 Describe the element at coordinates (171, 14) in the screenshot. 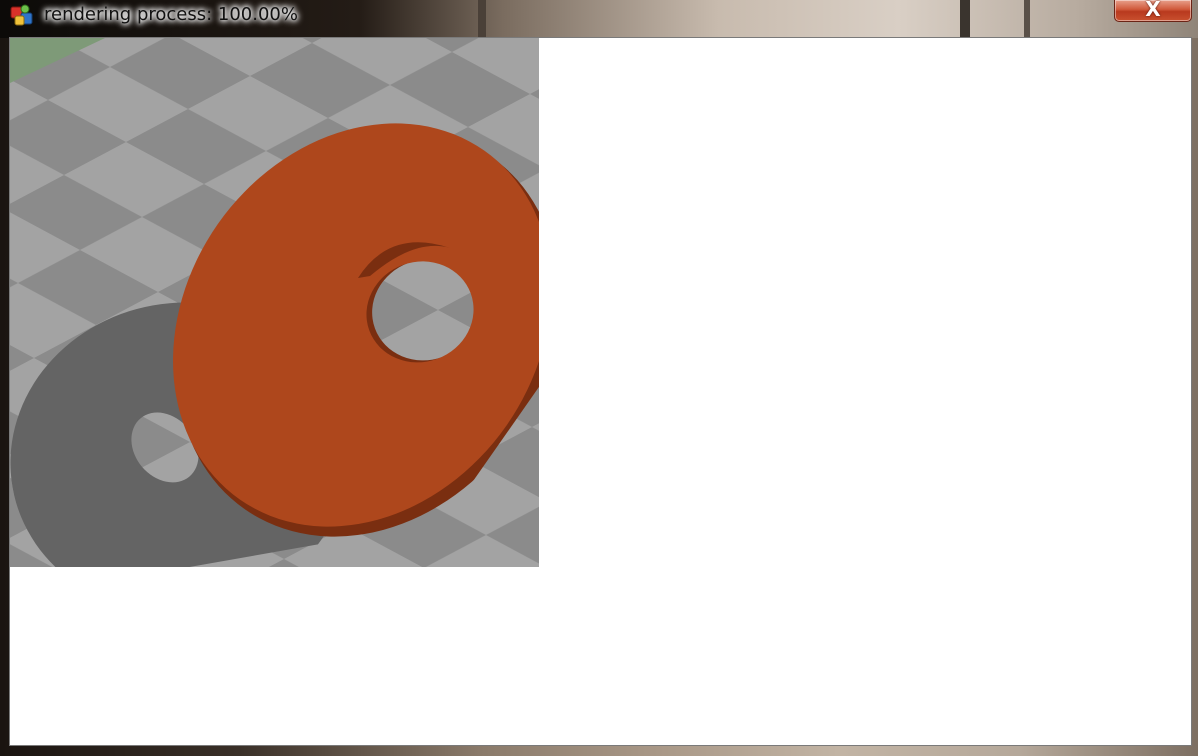

I see `window-title: rendering process: 100.00%` at that location.